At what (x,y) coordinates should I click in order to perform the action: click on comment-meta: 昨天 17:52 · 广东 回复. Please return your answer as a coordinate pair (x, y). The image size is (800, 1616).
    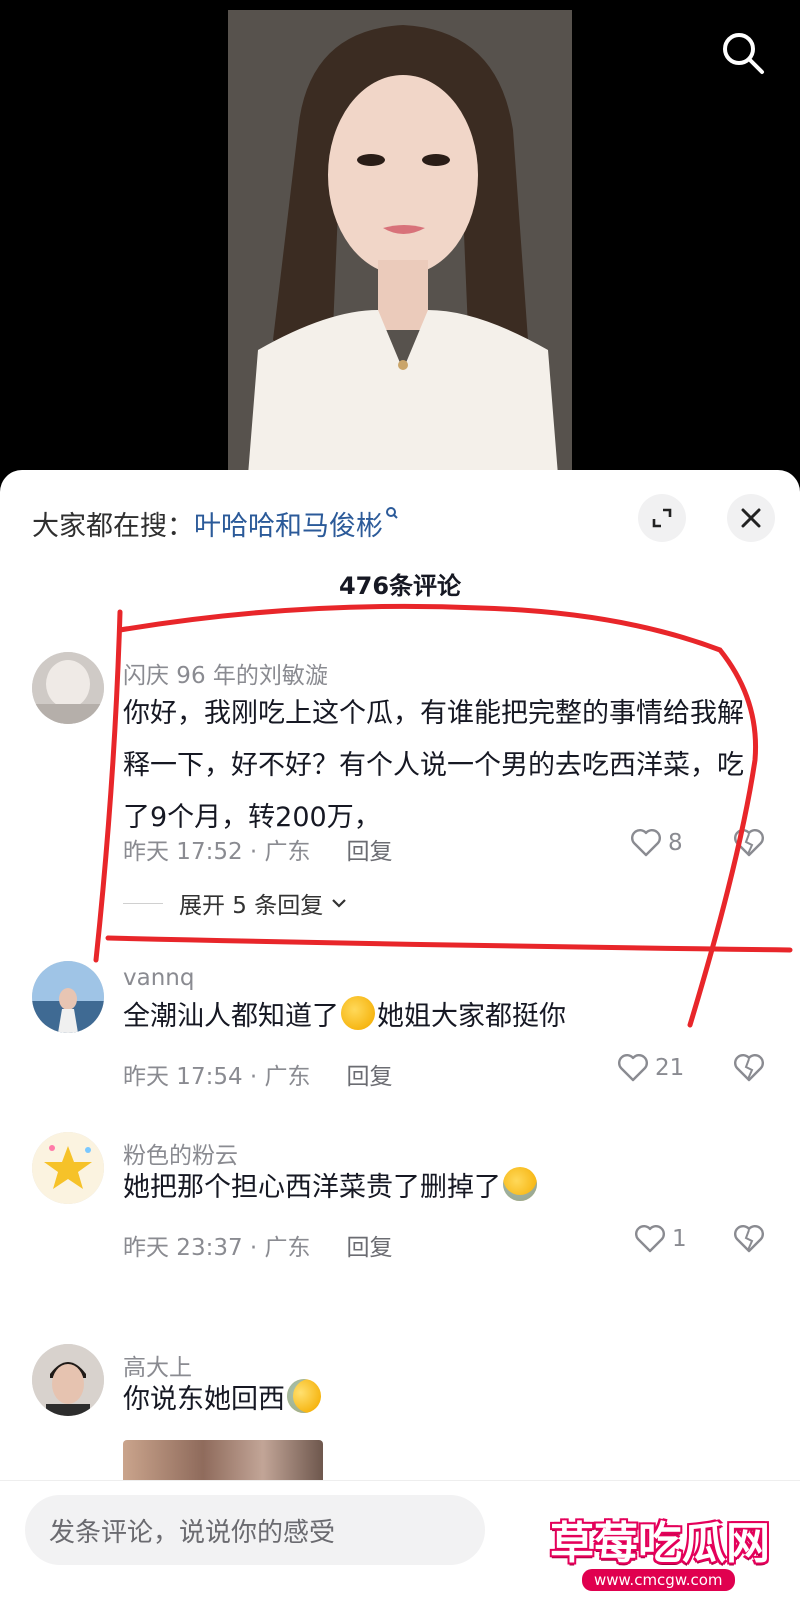
    Looking at the image, I should click on (258, 849).